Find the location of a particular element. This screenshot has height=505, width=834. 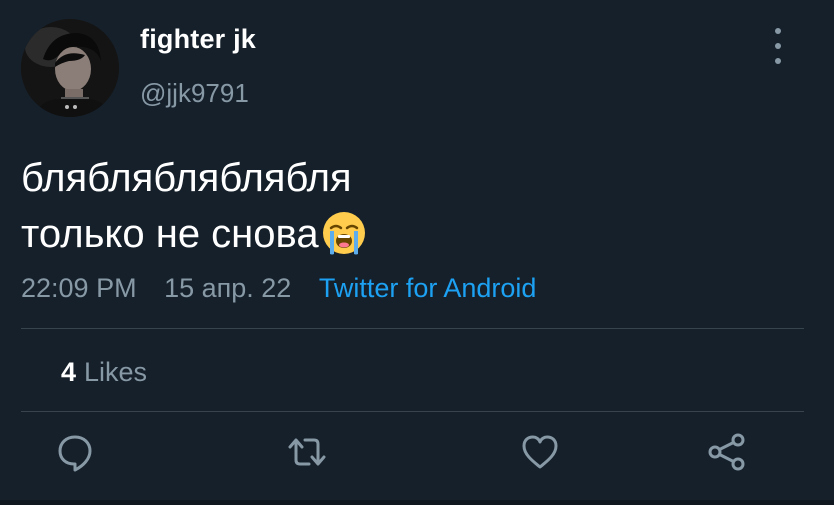

retweet-icon is located at coordinates (307, 452).